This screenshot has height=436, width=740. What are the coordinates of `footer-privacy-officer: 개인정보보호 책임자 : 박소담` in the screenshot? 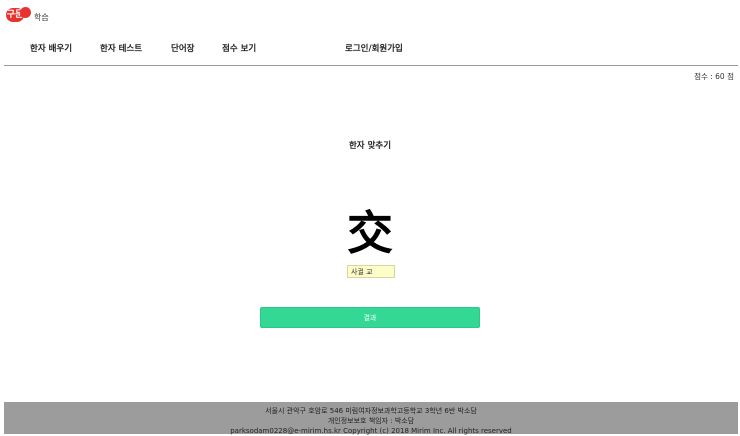 It's located at (371, 421).